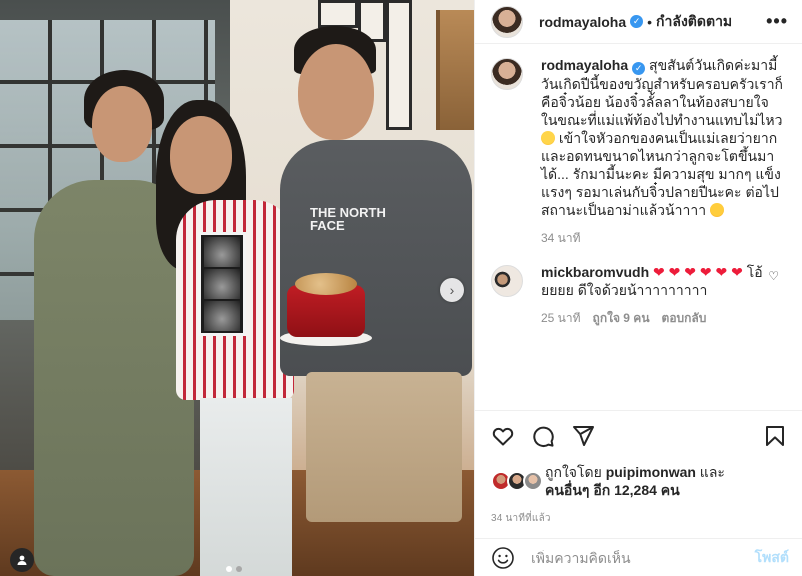 This screenshot has height=576, width=802. I want to click on emoji-smiley-icon, so click(503, 558).